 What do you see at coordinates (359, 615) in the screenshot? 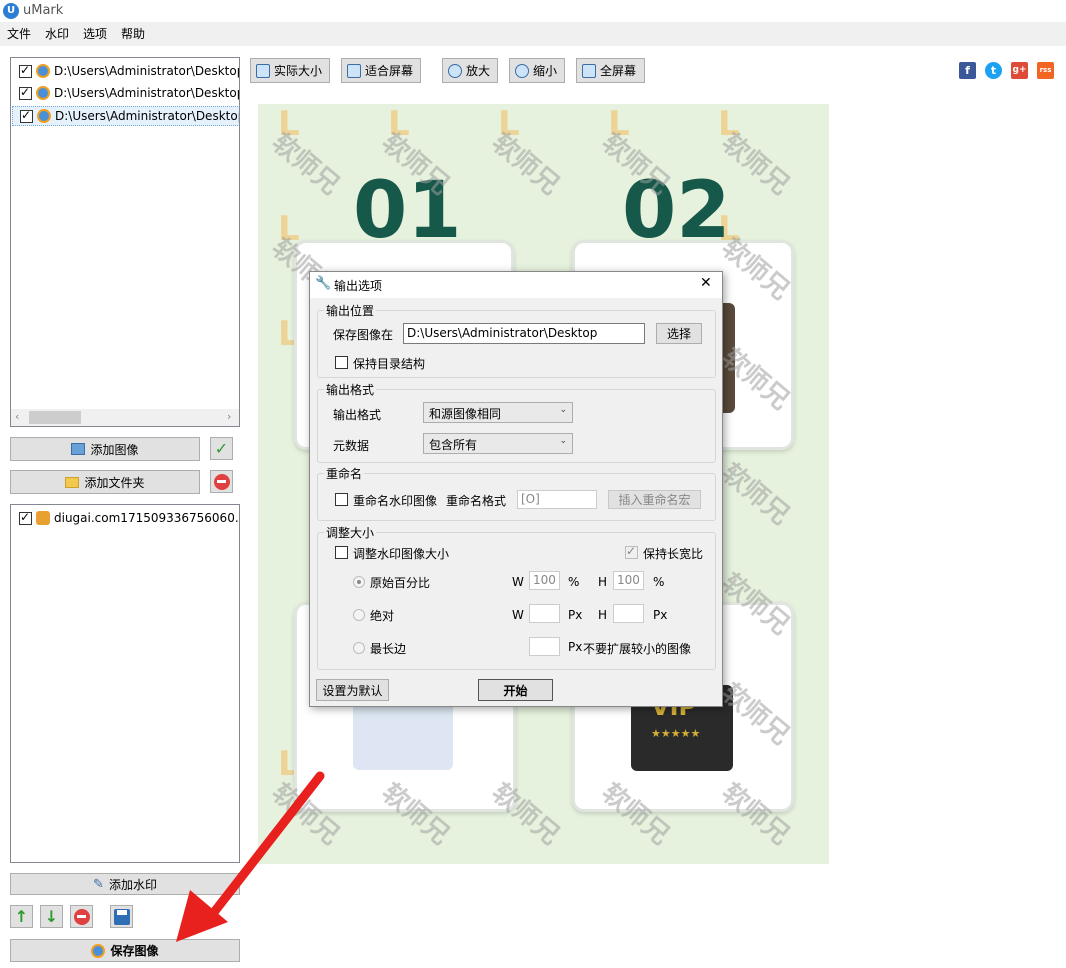
I see `absolute-radio` at bounding box center [359, 615].